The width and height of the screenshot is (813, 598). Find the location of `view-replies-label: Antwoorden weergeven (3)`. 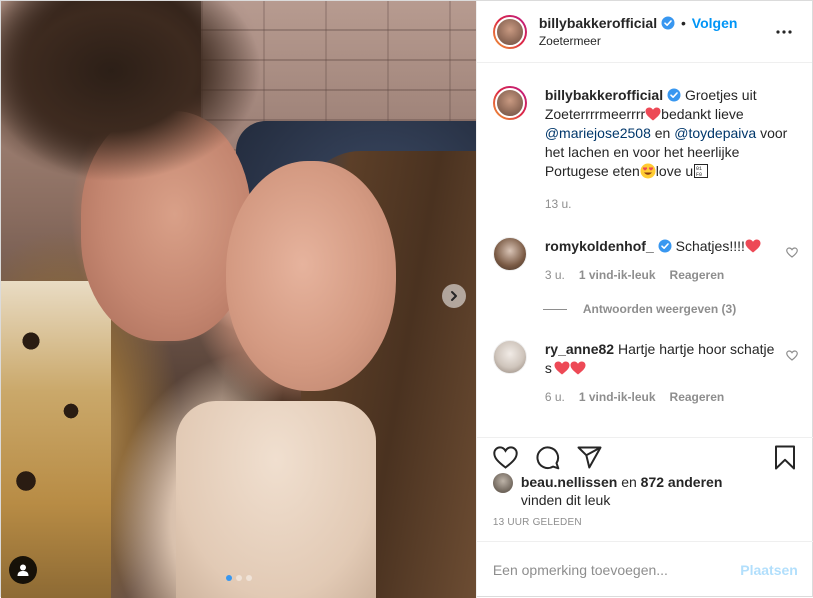

view-replies-label: Antwoorden weergeven (3) is located at coordinates (659, 309).